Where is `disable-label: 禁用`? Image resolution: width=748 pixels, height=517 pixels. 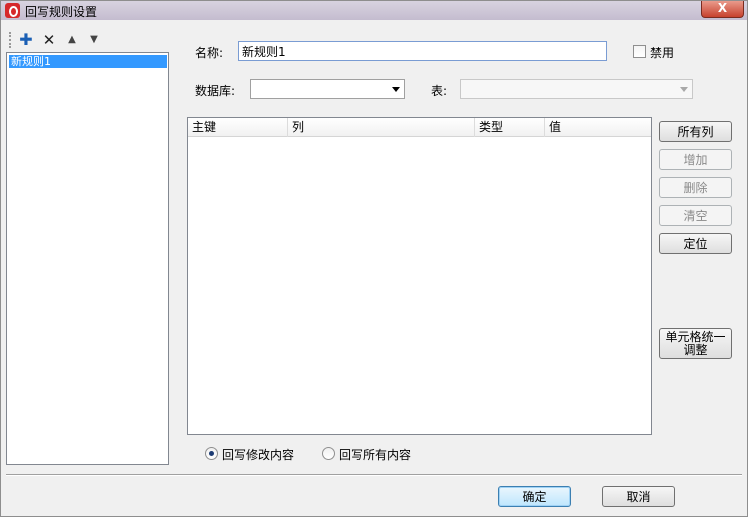
disable-label: 禁用 is located at coordinates (662, 53).